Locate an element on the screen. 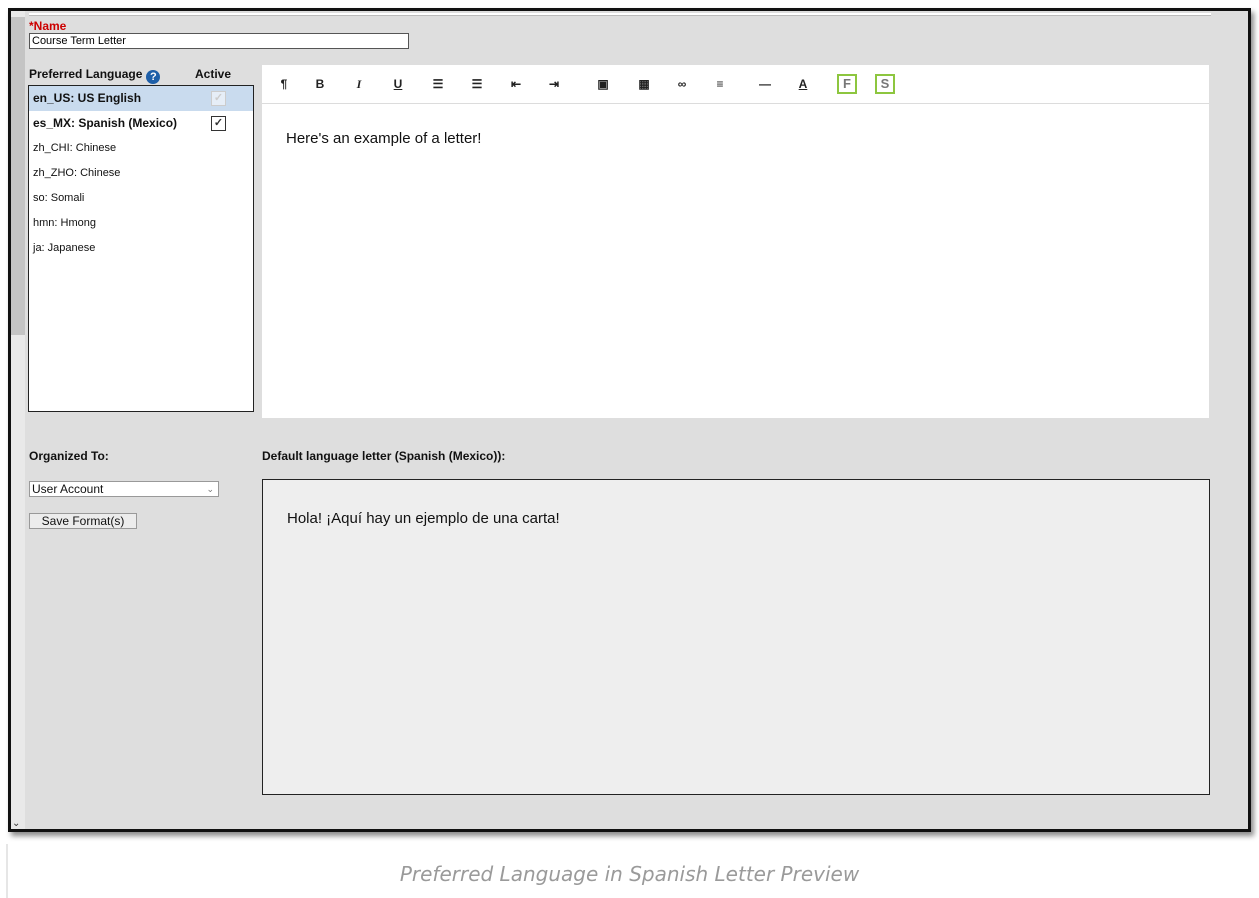 The image size is (1259, 898). outdent-icon: ⇤ is located at coordinates (516, 84).